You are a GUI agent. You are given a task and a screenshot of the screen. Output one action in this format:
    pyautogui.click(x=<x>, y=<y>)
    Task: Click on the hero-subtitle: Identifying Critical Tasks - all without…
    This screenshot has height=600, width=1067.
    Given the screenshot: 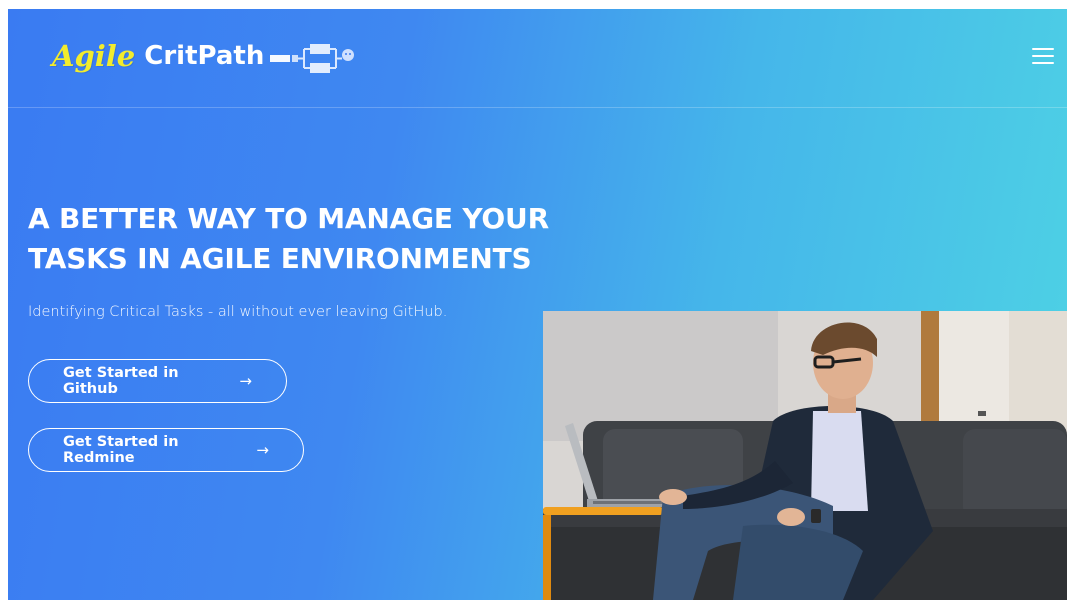 What is the action you would take?
    pyautogui.click(x=238, y=312)
    